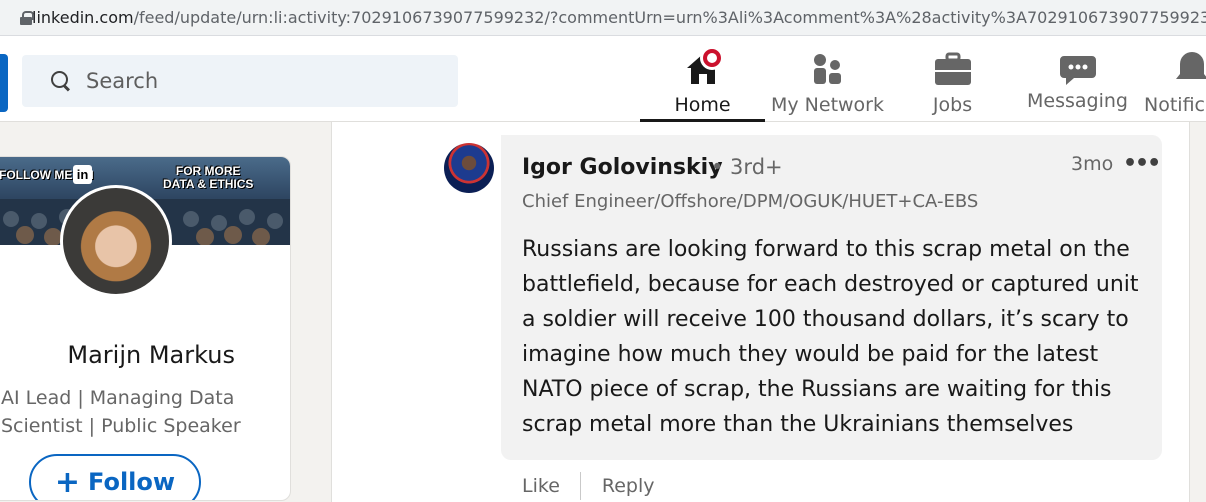 The width and height of the screenshot is (1206, 502). What do you see at coordinates (4, 83) in the screenshot?
I see `linkedin-logo` at bounding box center [4, 83].